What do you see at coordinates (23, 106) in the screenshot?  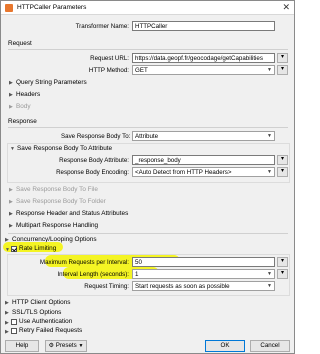 I see `body-group: Body` at bounding box center [23, 106].